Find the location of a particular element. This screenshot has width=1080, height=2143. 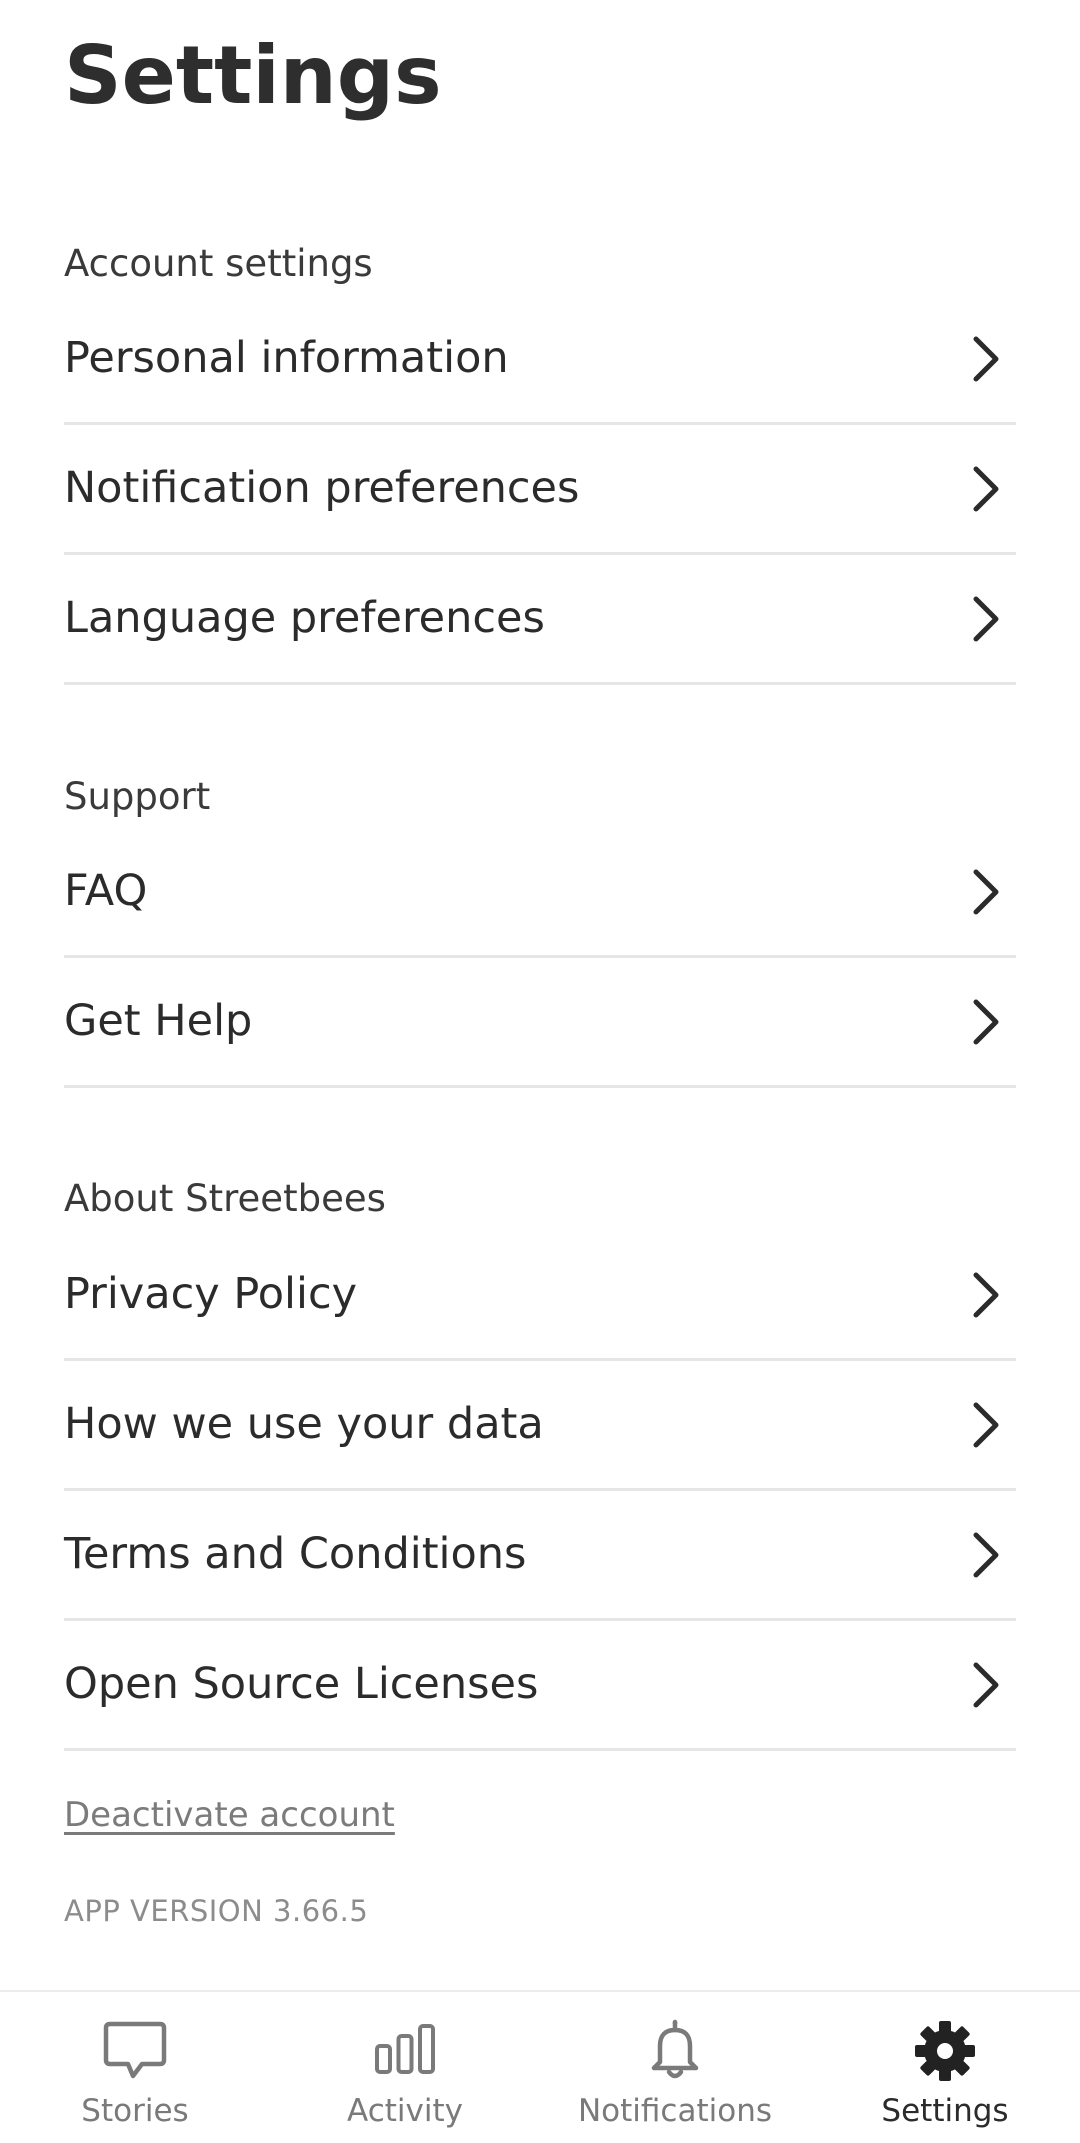

nav-tab-label: Activity is located at coordinates (405, 2111).